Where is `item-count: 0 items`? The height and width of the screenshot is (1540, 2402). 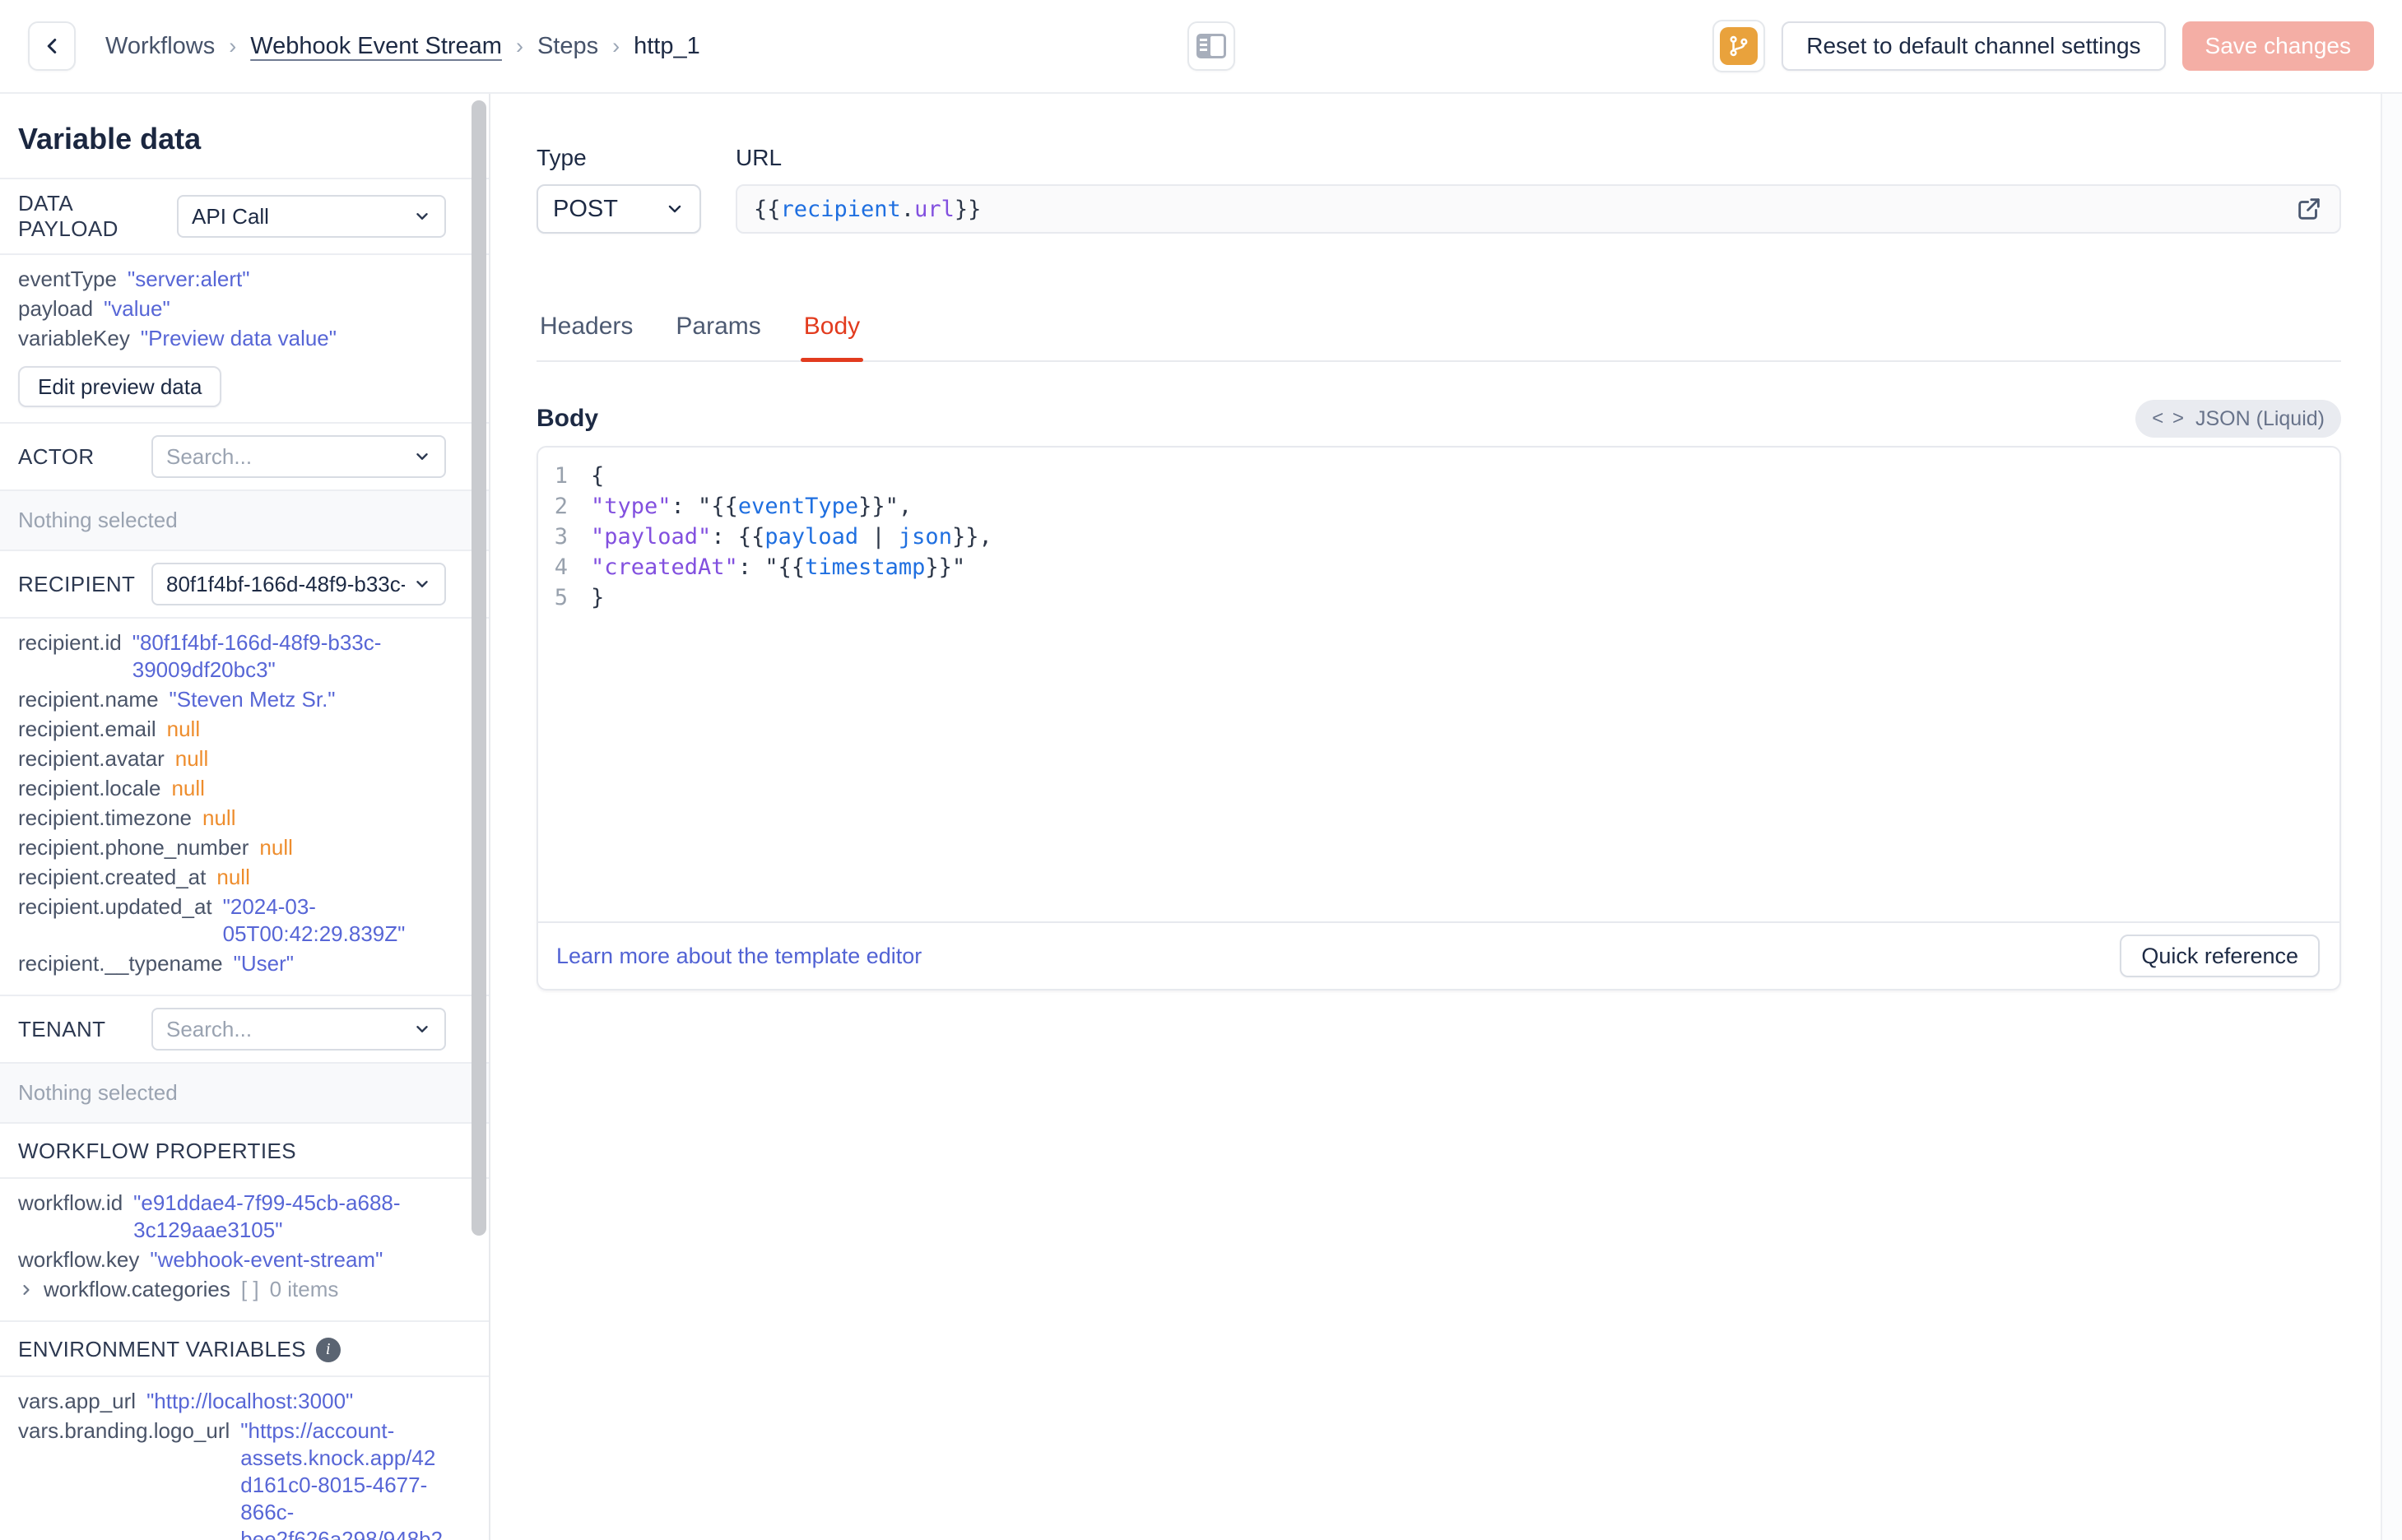
item-count: 0 items is located at coordinates (304, 1289).